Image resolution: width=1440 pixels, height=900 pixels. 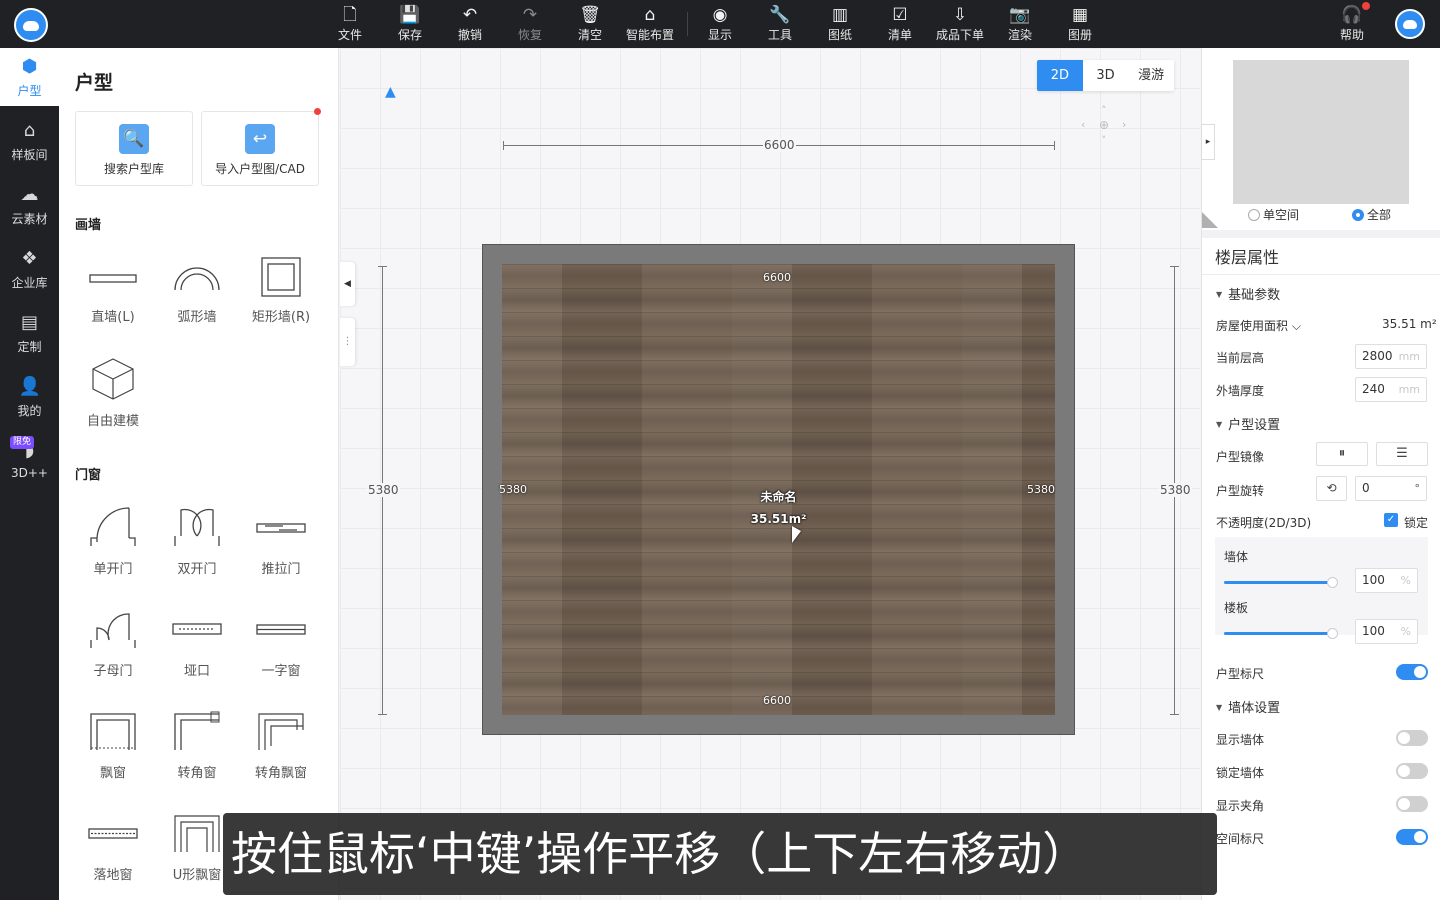 I want to click on bay-window-tool: 飘窗, so click(x=113, y=745).